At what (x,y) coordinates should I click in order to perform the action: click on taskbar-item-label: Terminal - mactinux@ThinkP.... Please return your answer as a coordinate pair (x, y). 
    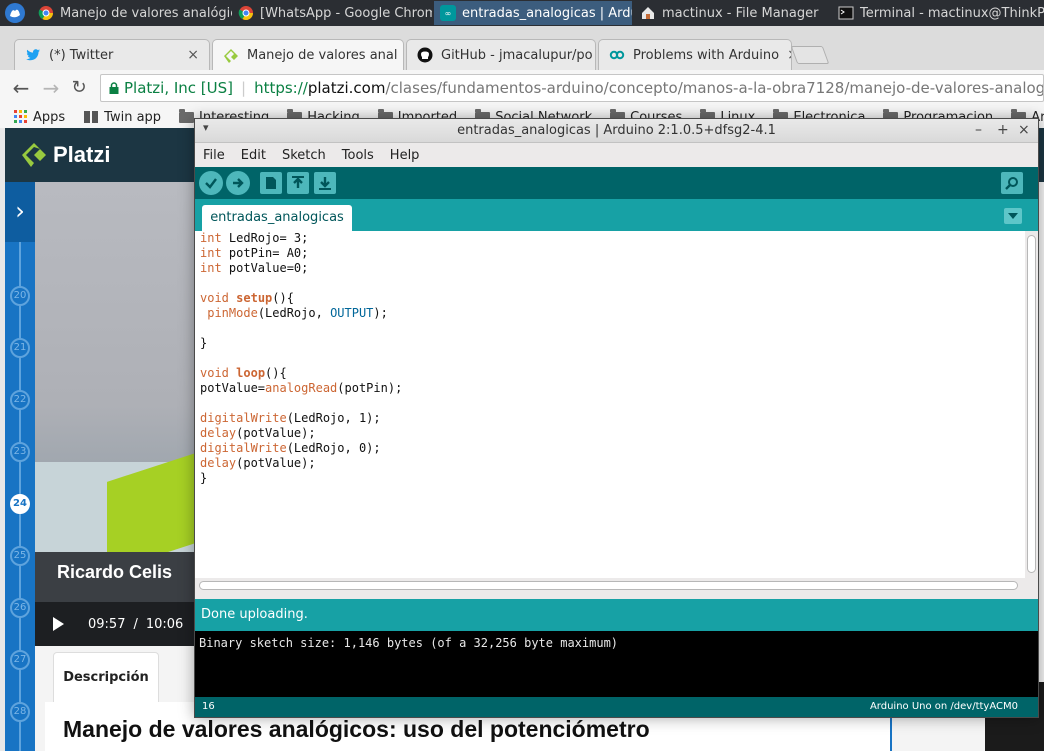
    Looking at the image, I should click on (952, 13).